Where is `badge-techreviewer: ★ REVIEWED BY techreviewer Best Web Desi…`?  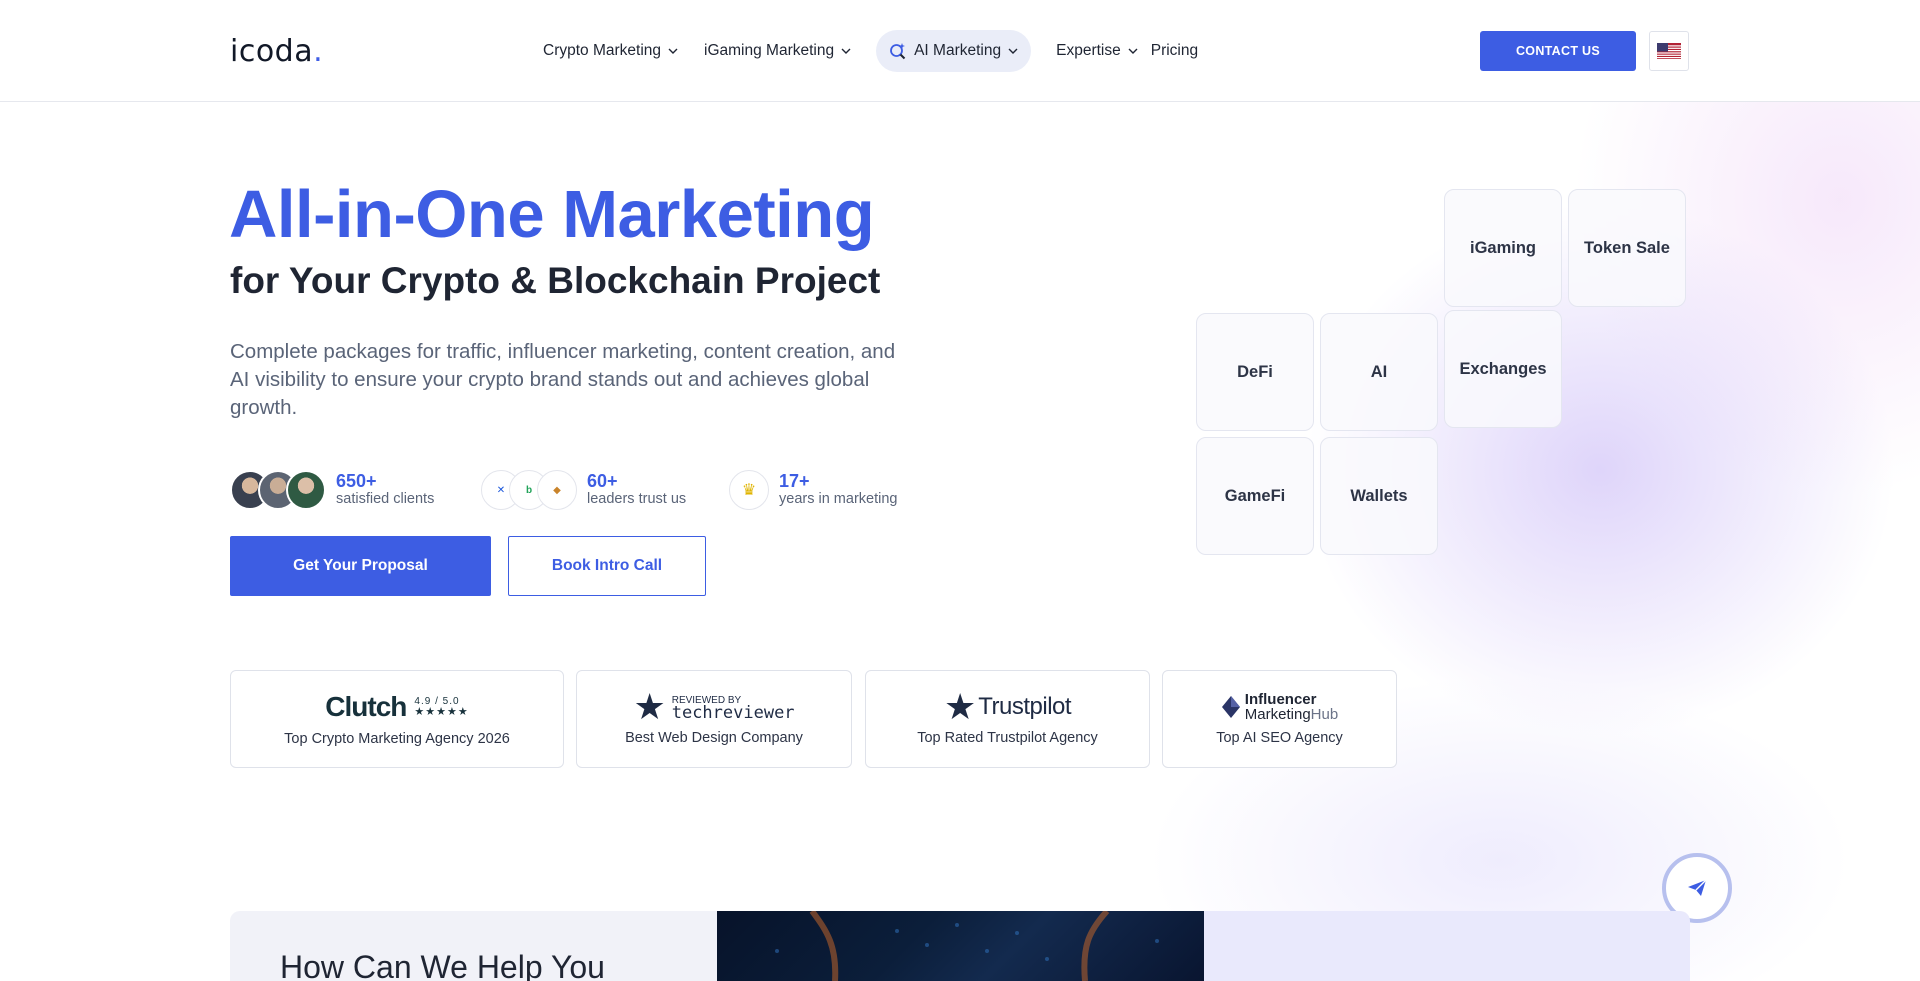
badge-techreviewer: ★ REVIEWED BY techreviewer Best Web Desi… is located at coordinates (714, 719).